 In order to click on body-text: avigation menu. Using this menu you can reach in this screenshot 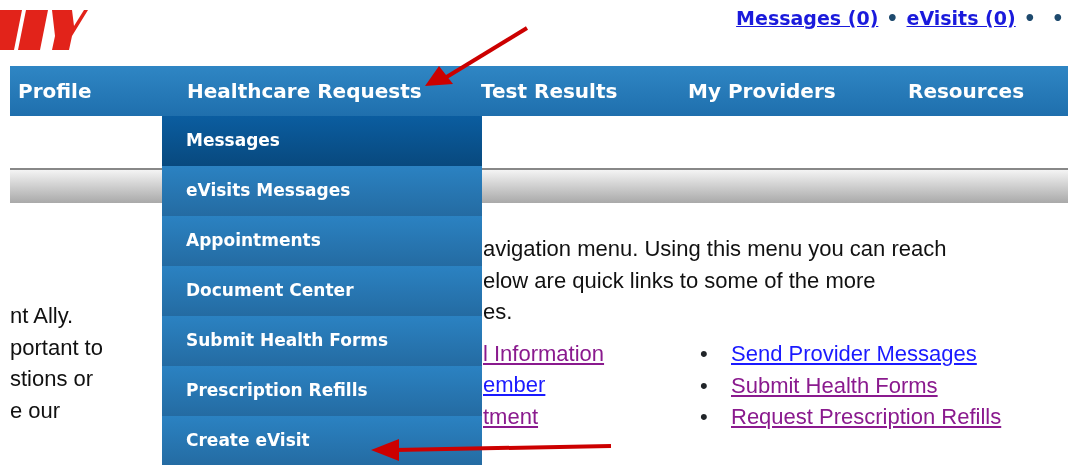, I will do `click(715, 249)`.